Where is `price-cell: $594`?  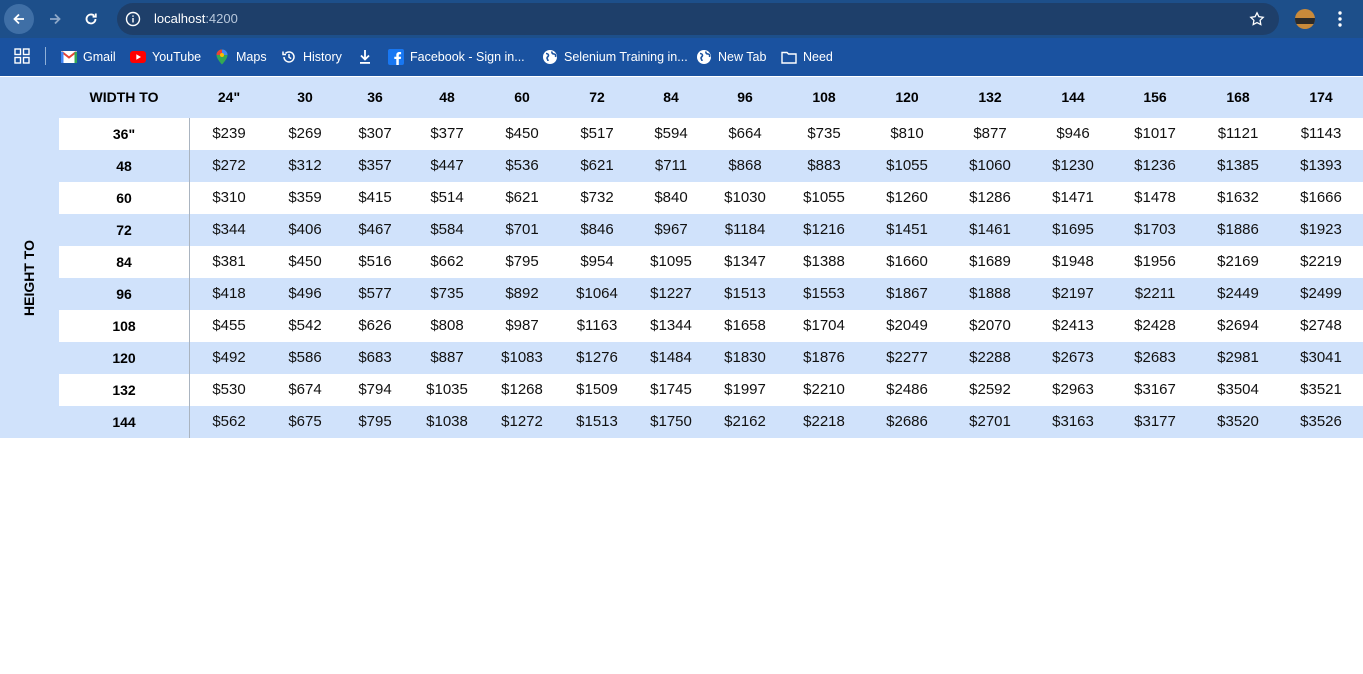
price-cell: $594 is located at coordinates (671, 133).